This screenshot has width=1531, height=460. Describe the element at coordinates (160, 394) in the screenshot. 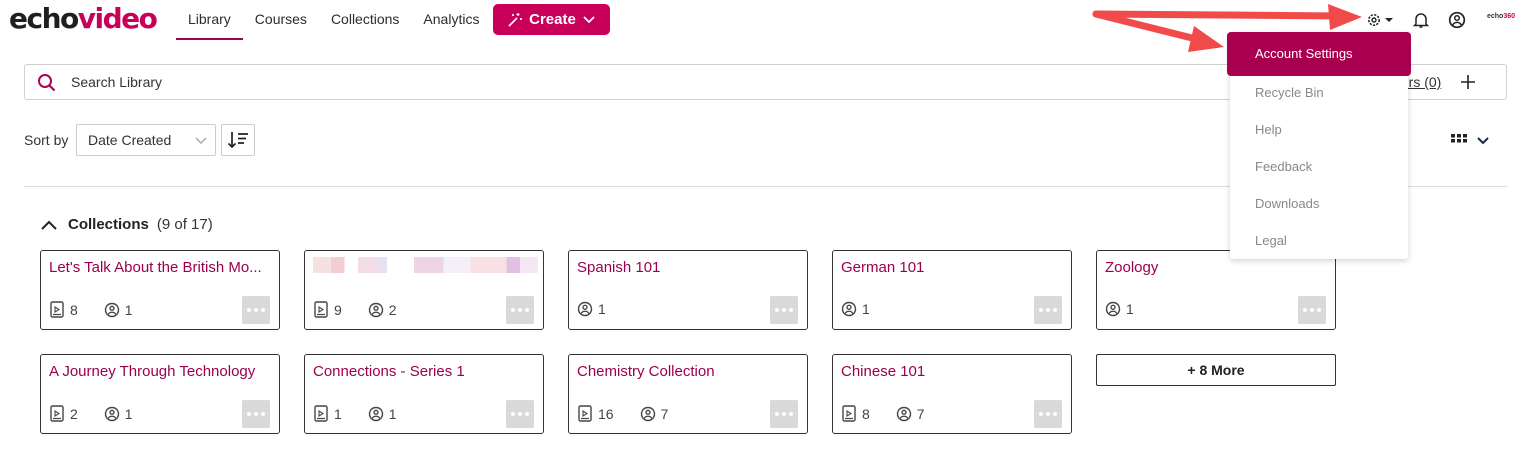

I see `collection-card: A Journey Through Technology 2 1` at that location.